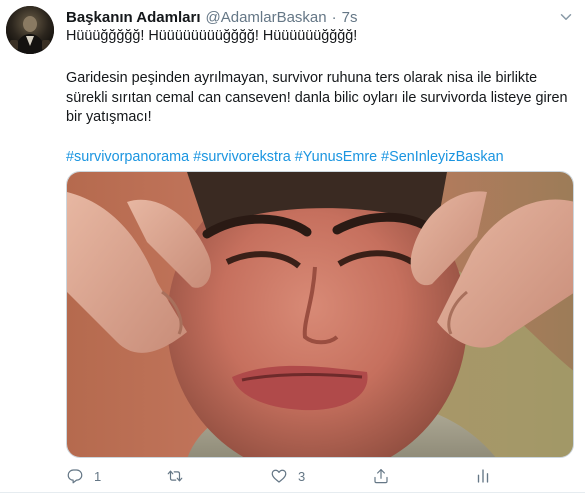 Image resolution: width=585 pixels, height=493 pixels. What do you see at coordinates (75, 476) in the screenshot?
I see `reply-icon` at bounding box center [75, 476].